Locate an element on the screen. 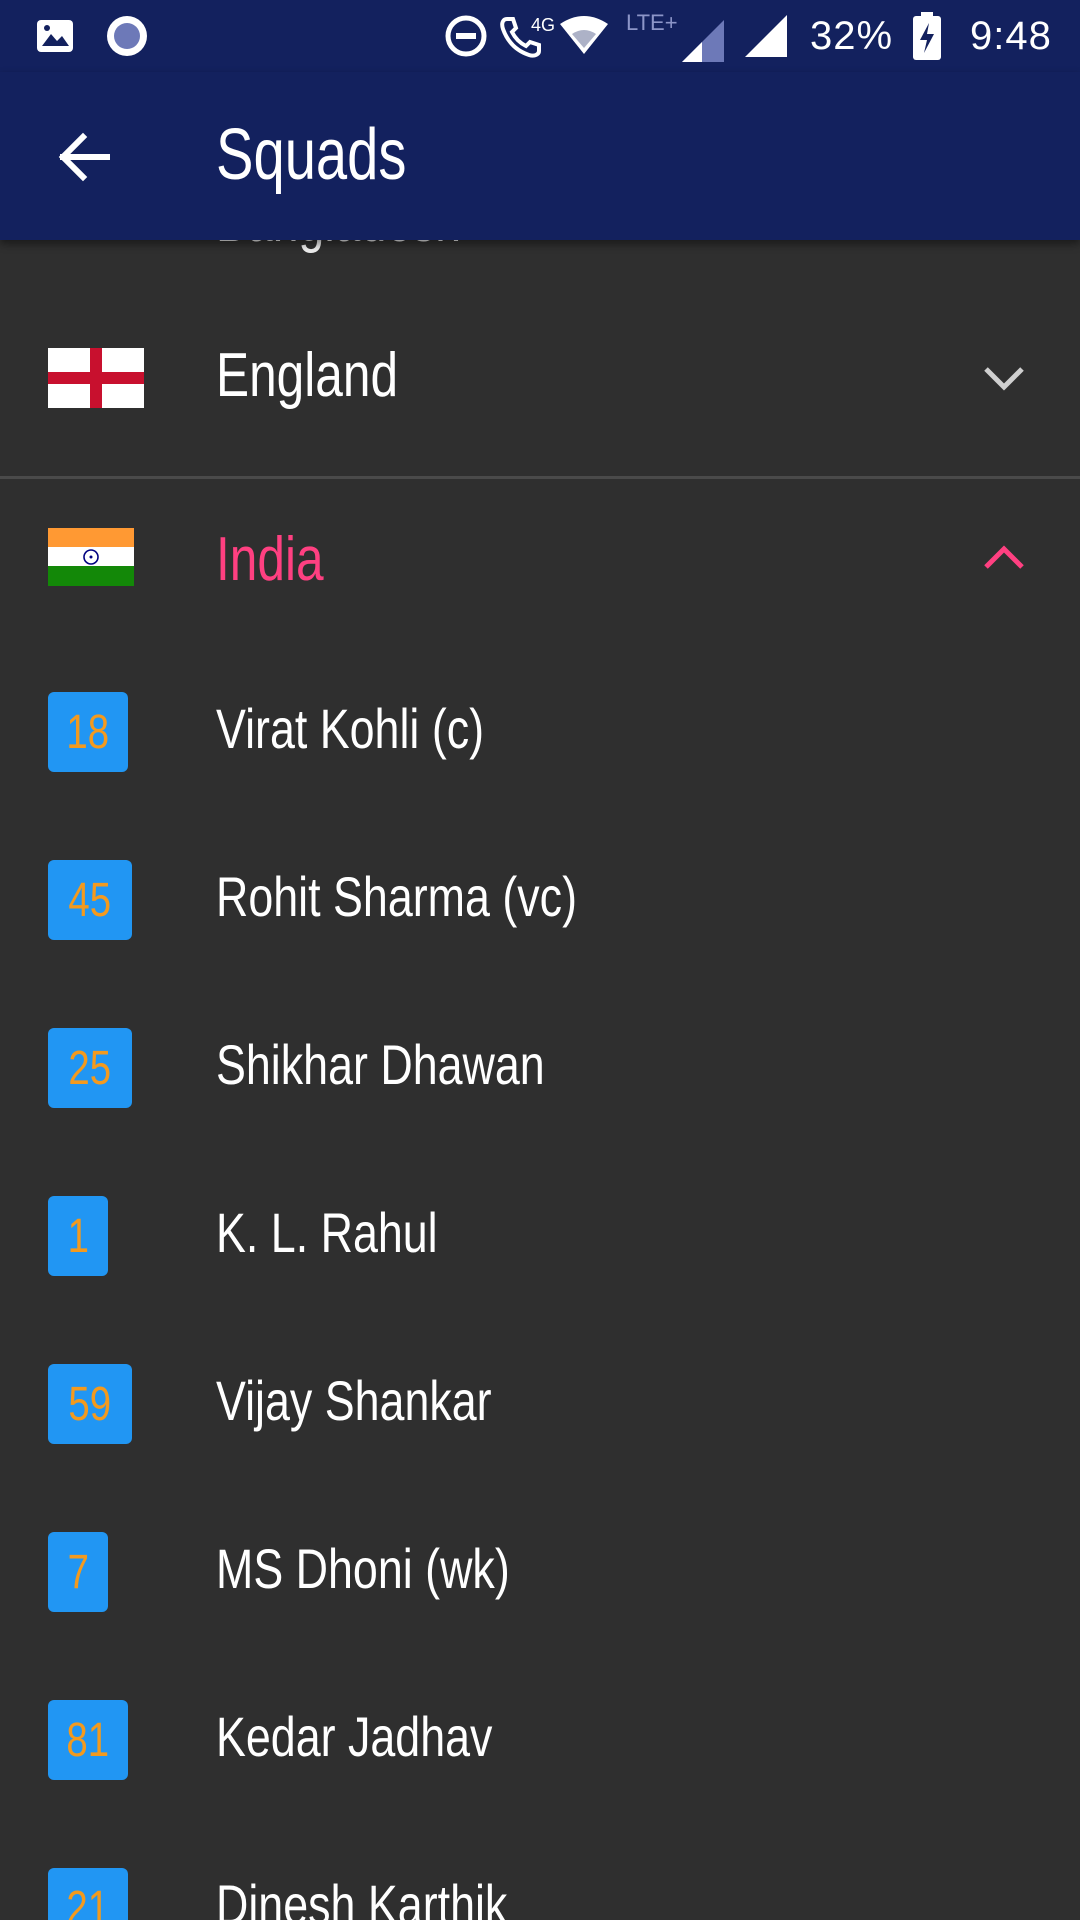  player-row: 45 Rohit Sharma (vc) is located at coordinates (540, 900).